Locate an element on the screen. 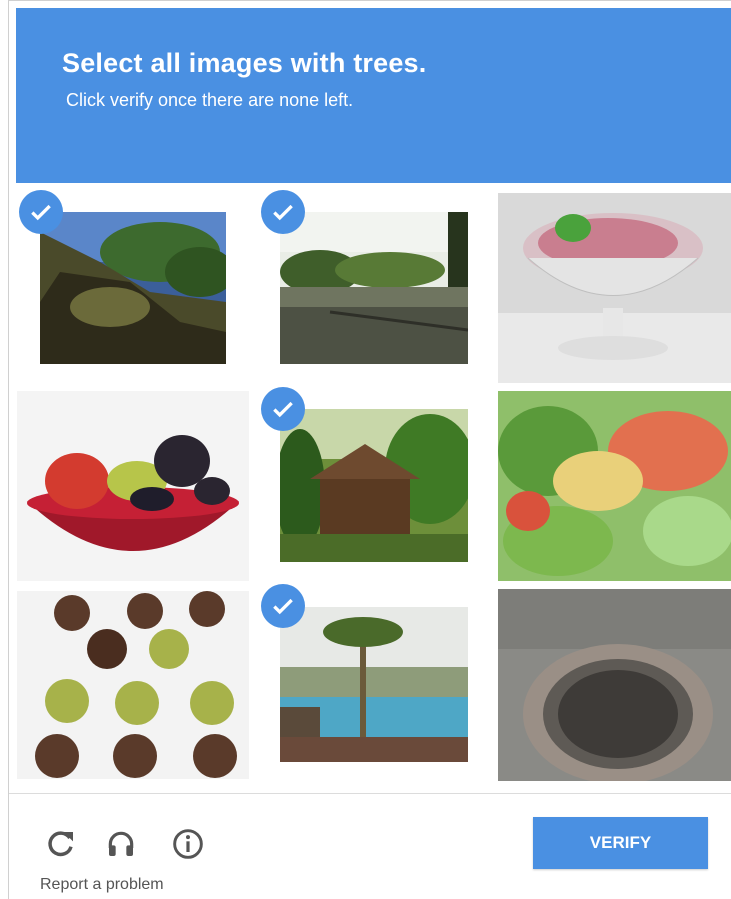 This screenshot has width=731, height=899. image-tile-pool-palm is located at coordinates (374, 684).